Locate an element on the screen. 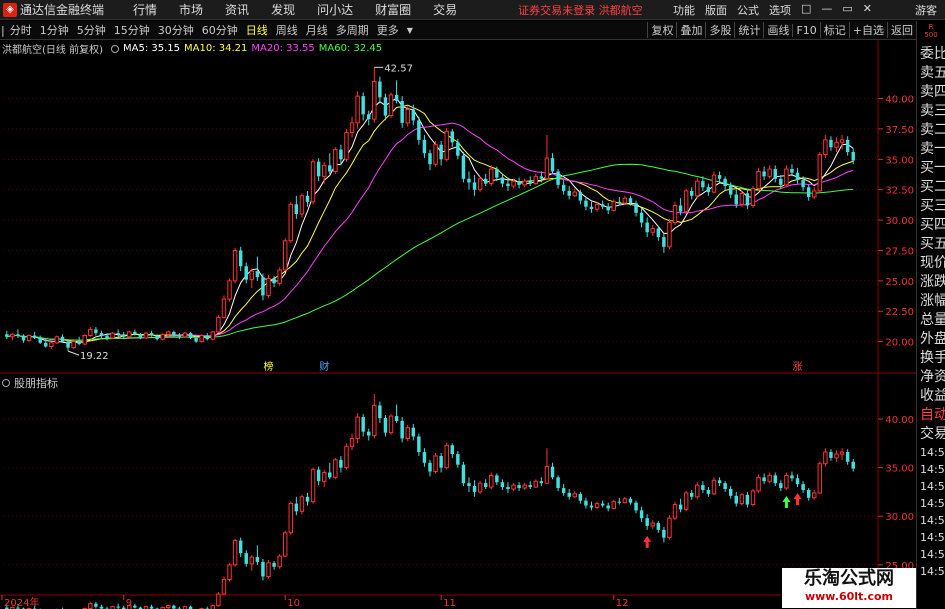  quote-field: 卖四 is located at coordinates (932, 92).